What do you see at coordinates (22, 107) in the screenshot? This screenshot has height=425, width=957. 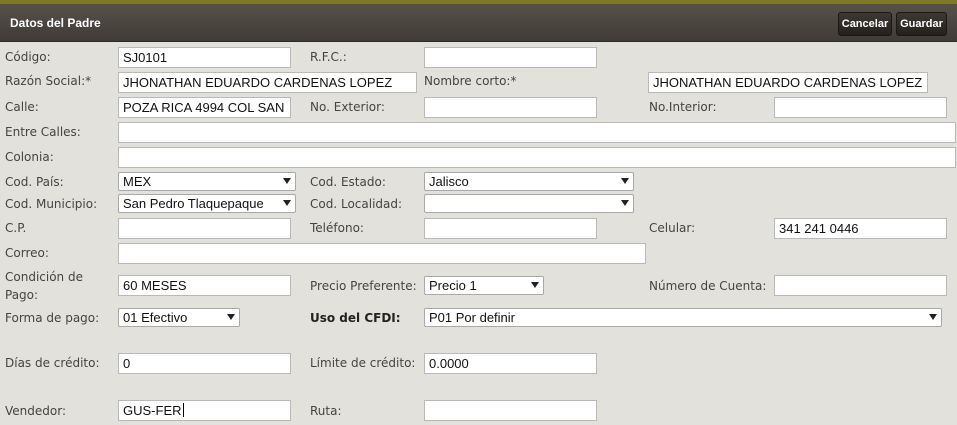 I see `calle-label: Calle:` at bounding box center [22, 107].